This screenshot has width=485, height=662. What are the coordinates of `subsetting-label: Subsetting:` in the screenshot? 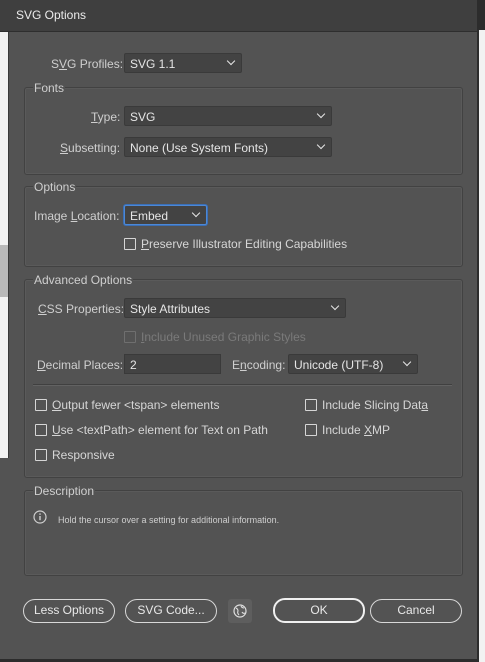 It's located at (90, 148).